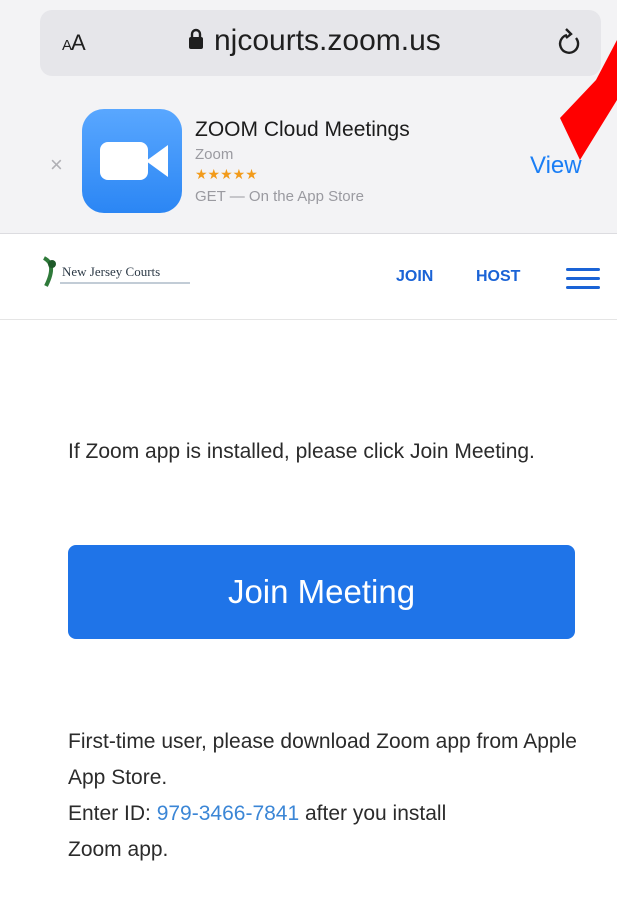  Describe the element at coordinates (49, 271) in the screenshot. I see `logo-emblem-icon` at that location.